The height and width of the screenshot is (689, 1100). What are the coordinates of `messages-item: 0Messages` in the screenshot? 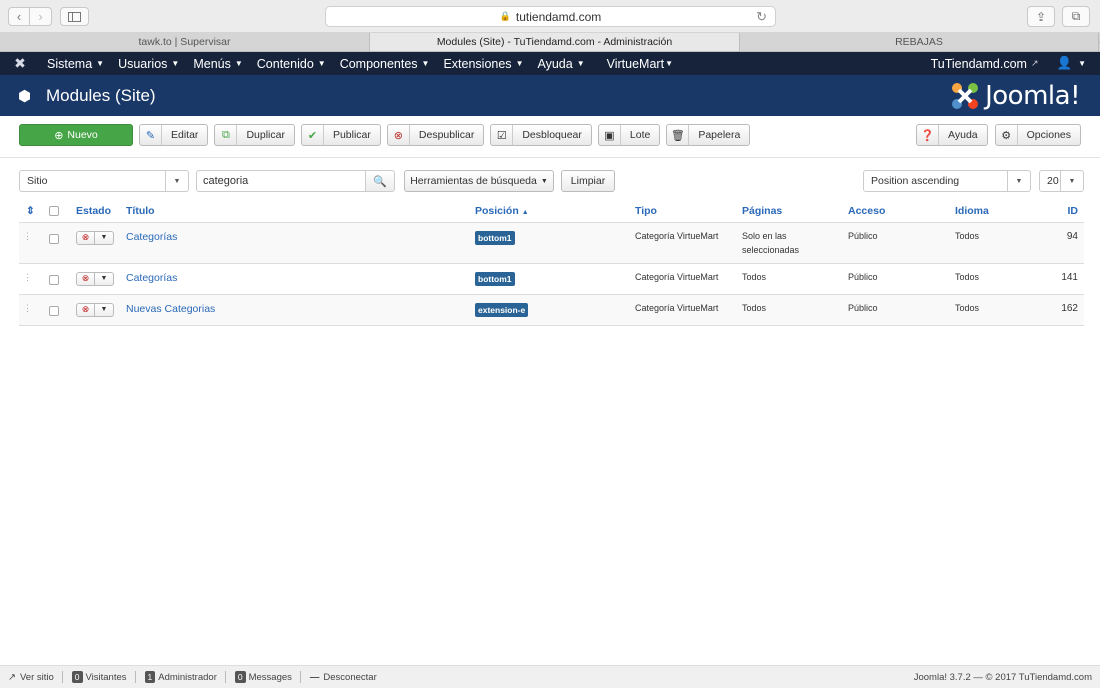 It's located at (263, 677).